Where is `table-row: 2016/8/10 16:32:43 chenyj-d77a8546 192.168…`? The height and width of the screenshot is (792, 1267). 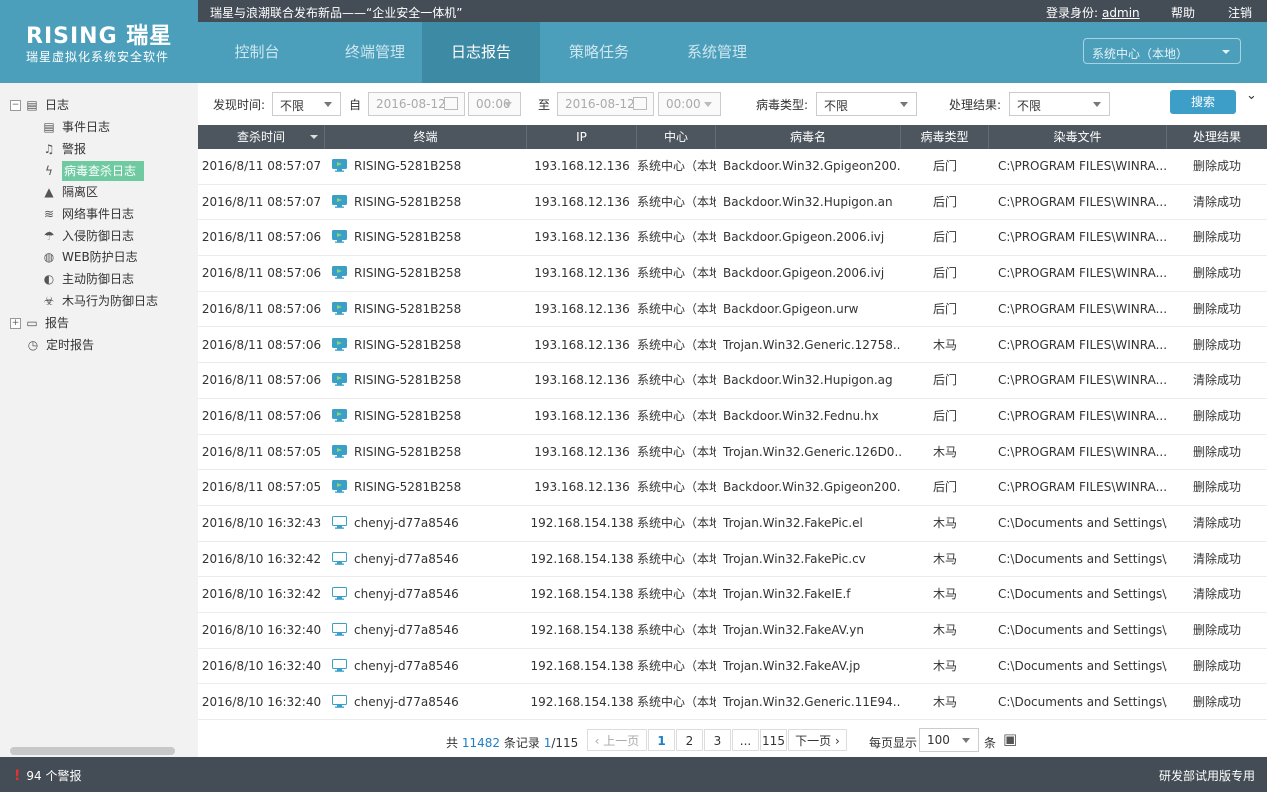
table-row: 2016/8/10 16:32:43 chenyj-d77a8546 192.168… is located at coordinates (732, 524).